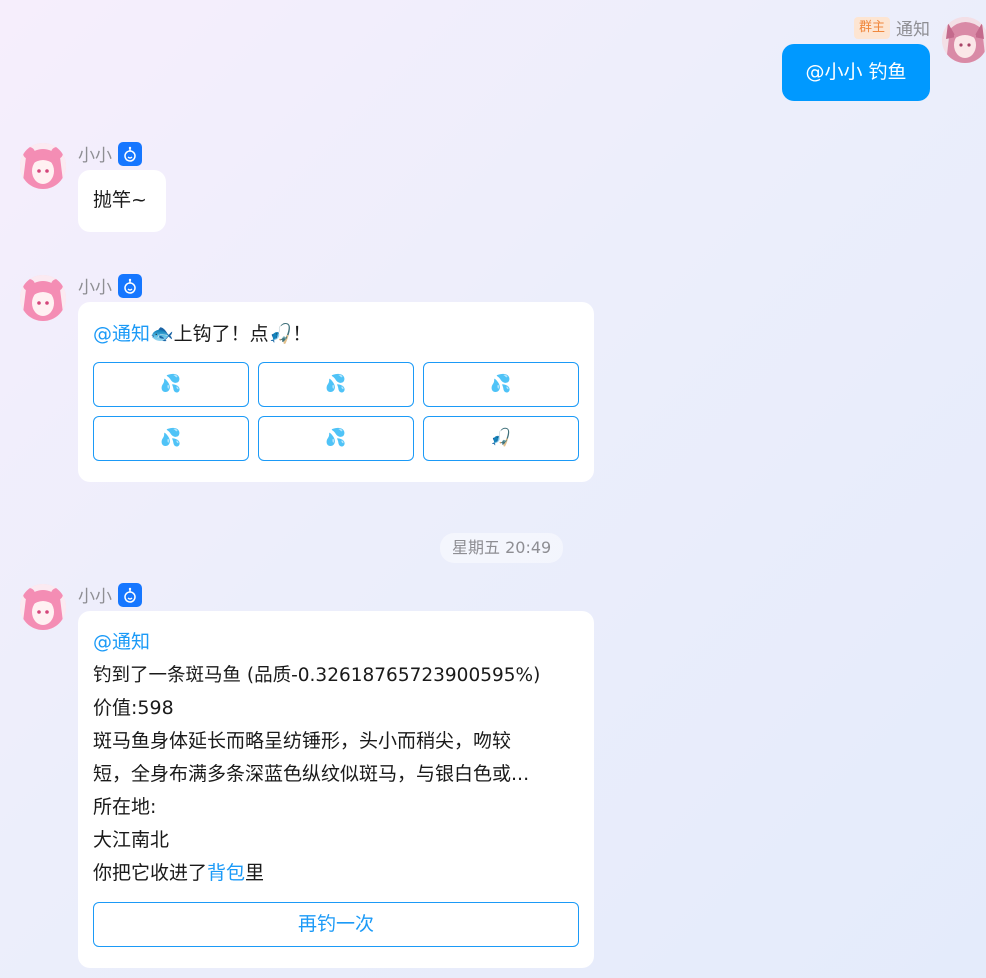 Image resolution: width=986 pixels, height=978 pixels. I want to click on value-line: 价值:598, so click(133, 708).